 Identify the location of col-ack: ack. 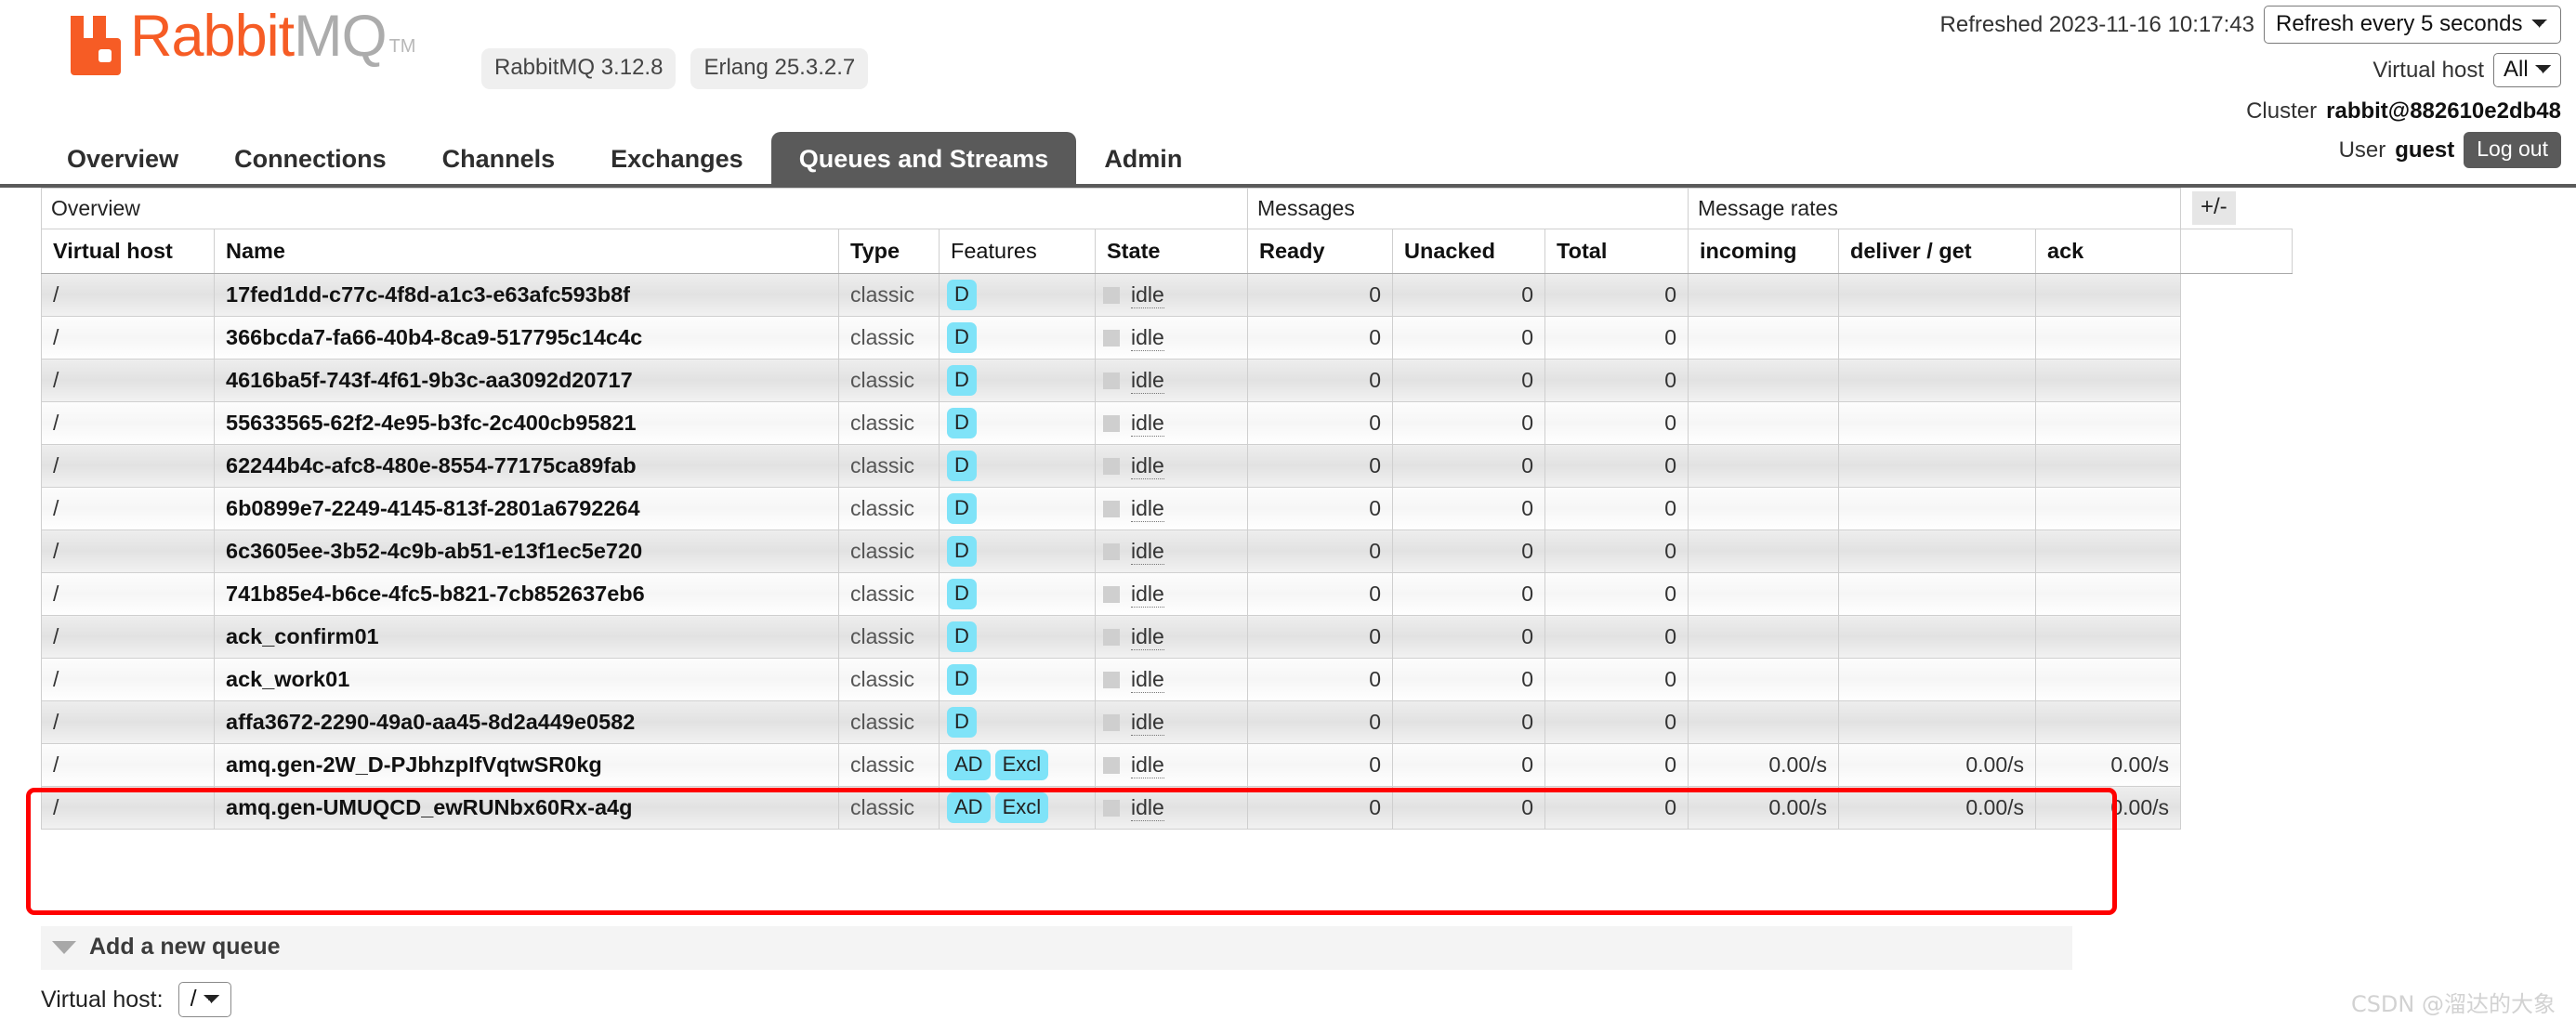
(2108, 251).